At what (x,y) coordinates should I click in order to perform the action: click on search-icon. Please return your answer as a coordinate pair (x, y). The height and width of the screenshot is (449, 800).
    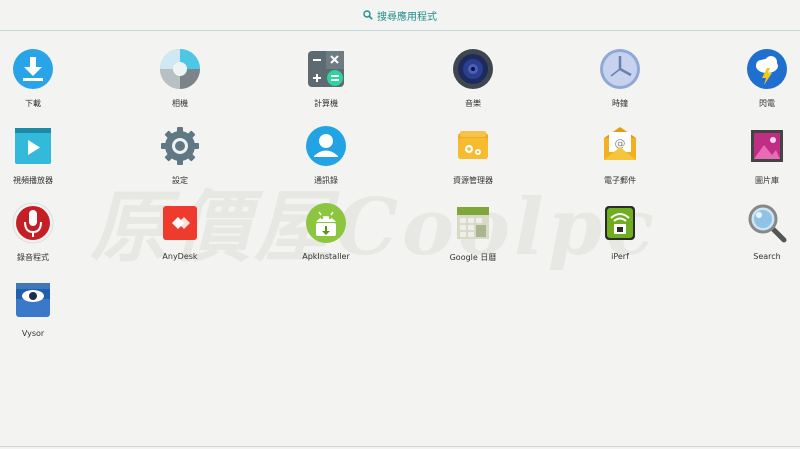
    Looking at the image, I should click on (368, 15).